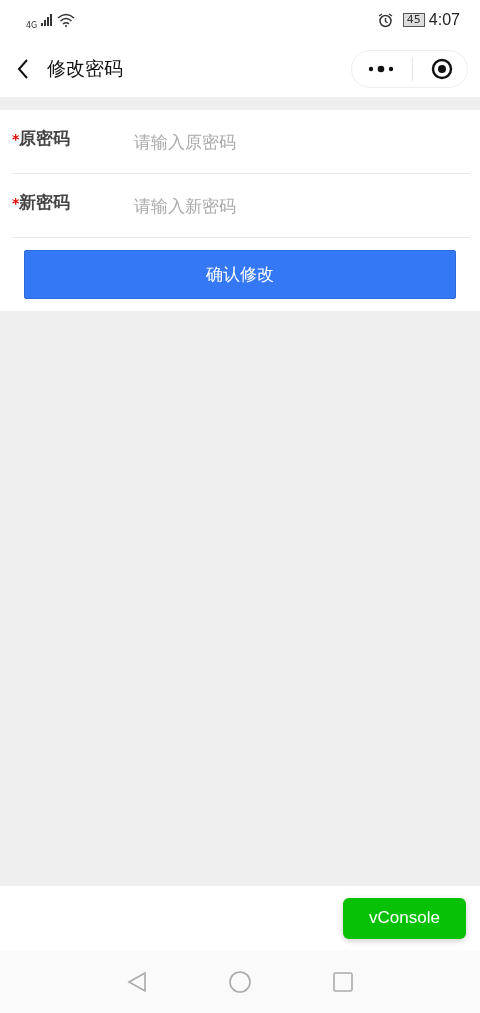 This screenshot has height=1013, width=480. What do you see at coordinates (66, 20) in the screenshot?
I see `wifi-icon` at bounding box center [66, 20].